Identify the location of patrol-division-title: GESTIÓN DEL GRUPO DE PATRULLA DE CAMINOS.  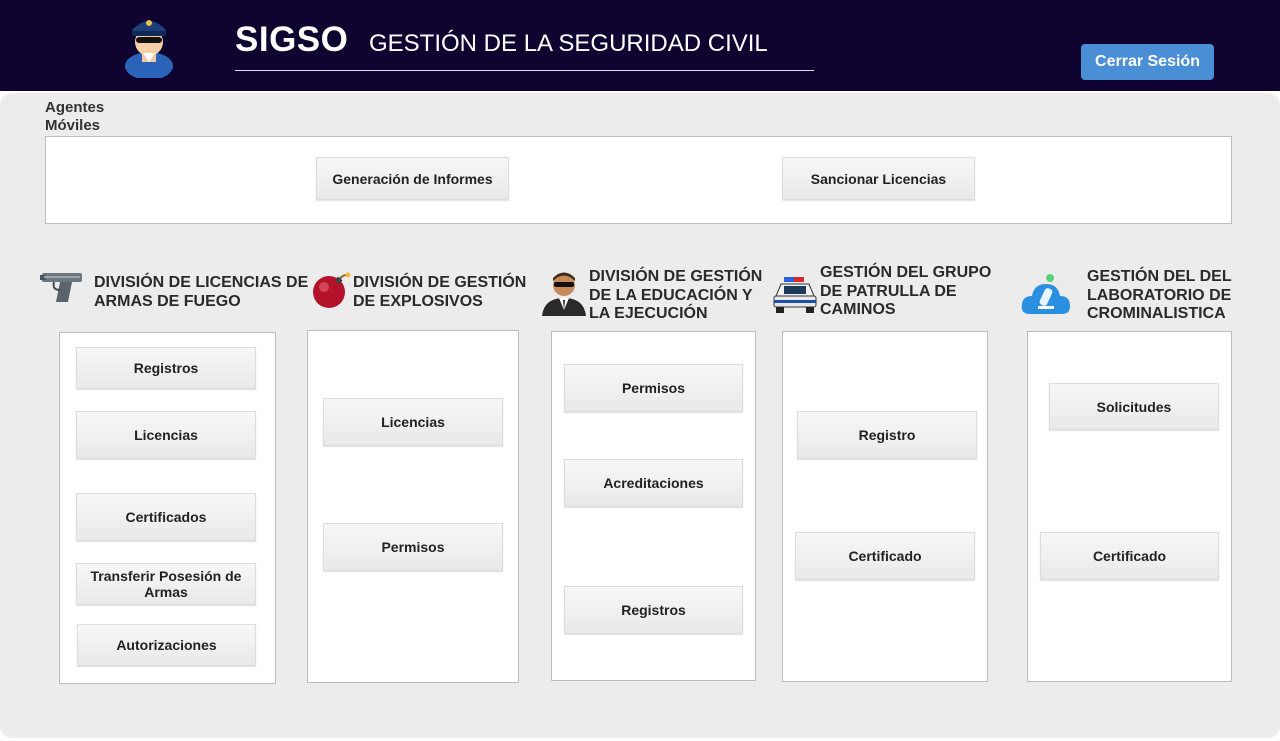
(905, 292).